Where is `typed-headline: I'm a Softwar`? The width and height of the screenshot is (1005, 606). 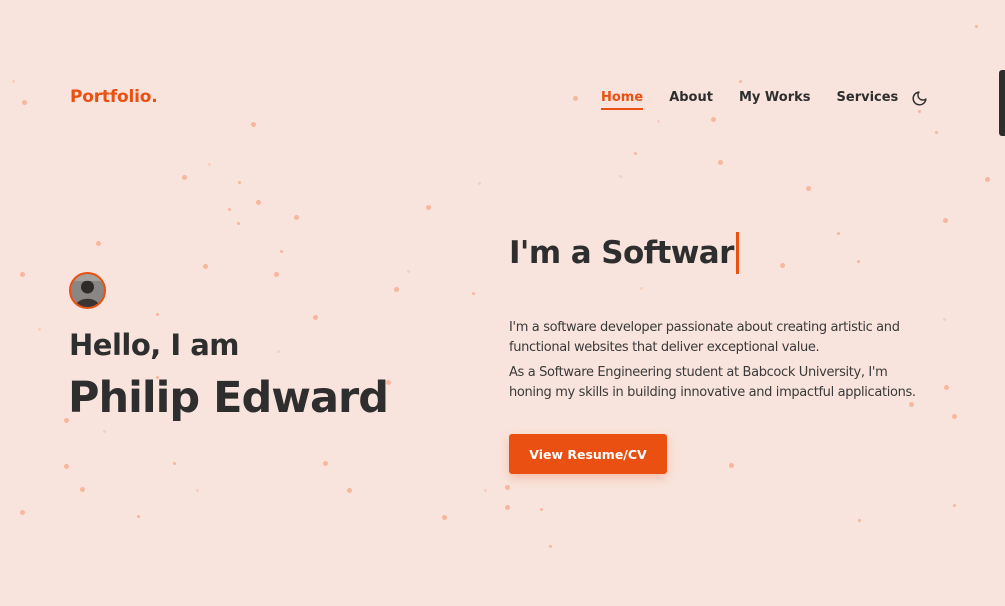
typed-headline: I'm a Softwar is located at coordinates (624, 253).